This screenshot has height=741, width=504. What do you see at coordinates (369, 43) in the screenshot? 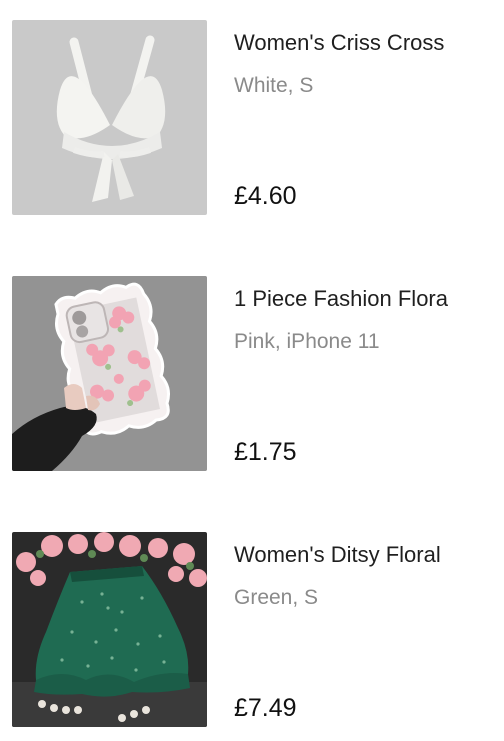
I see `product-title: Women's Criss Cross` at bounding box center [369, 43].